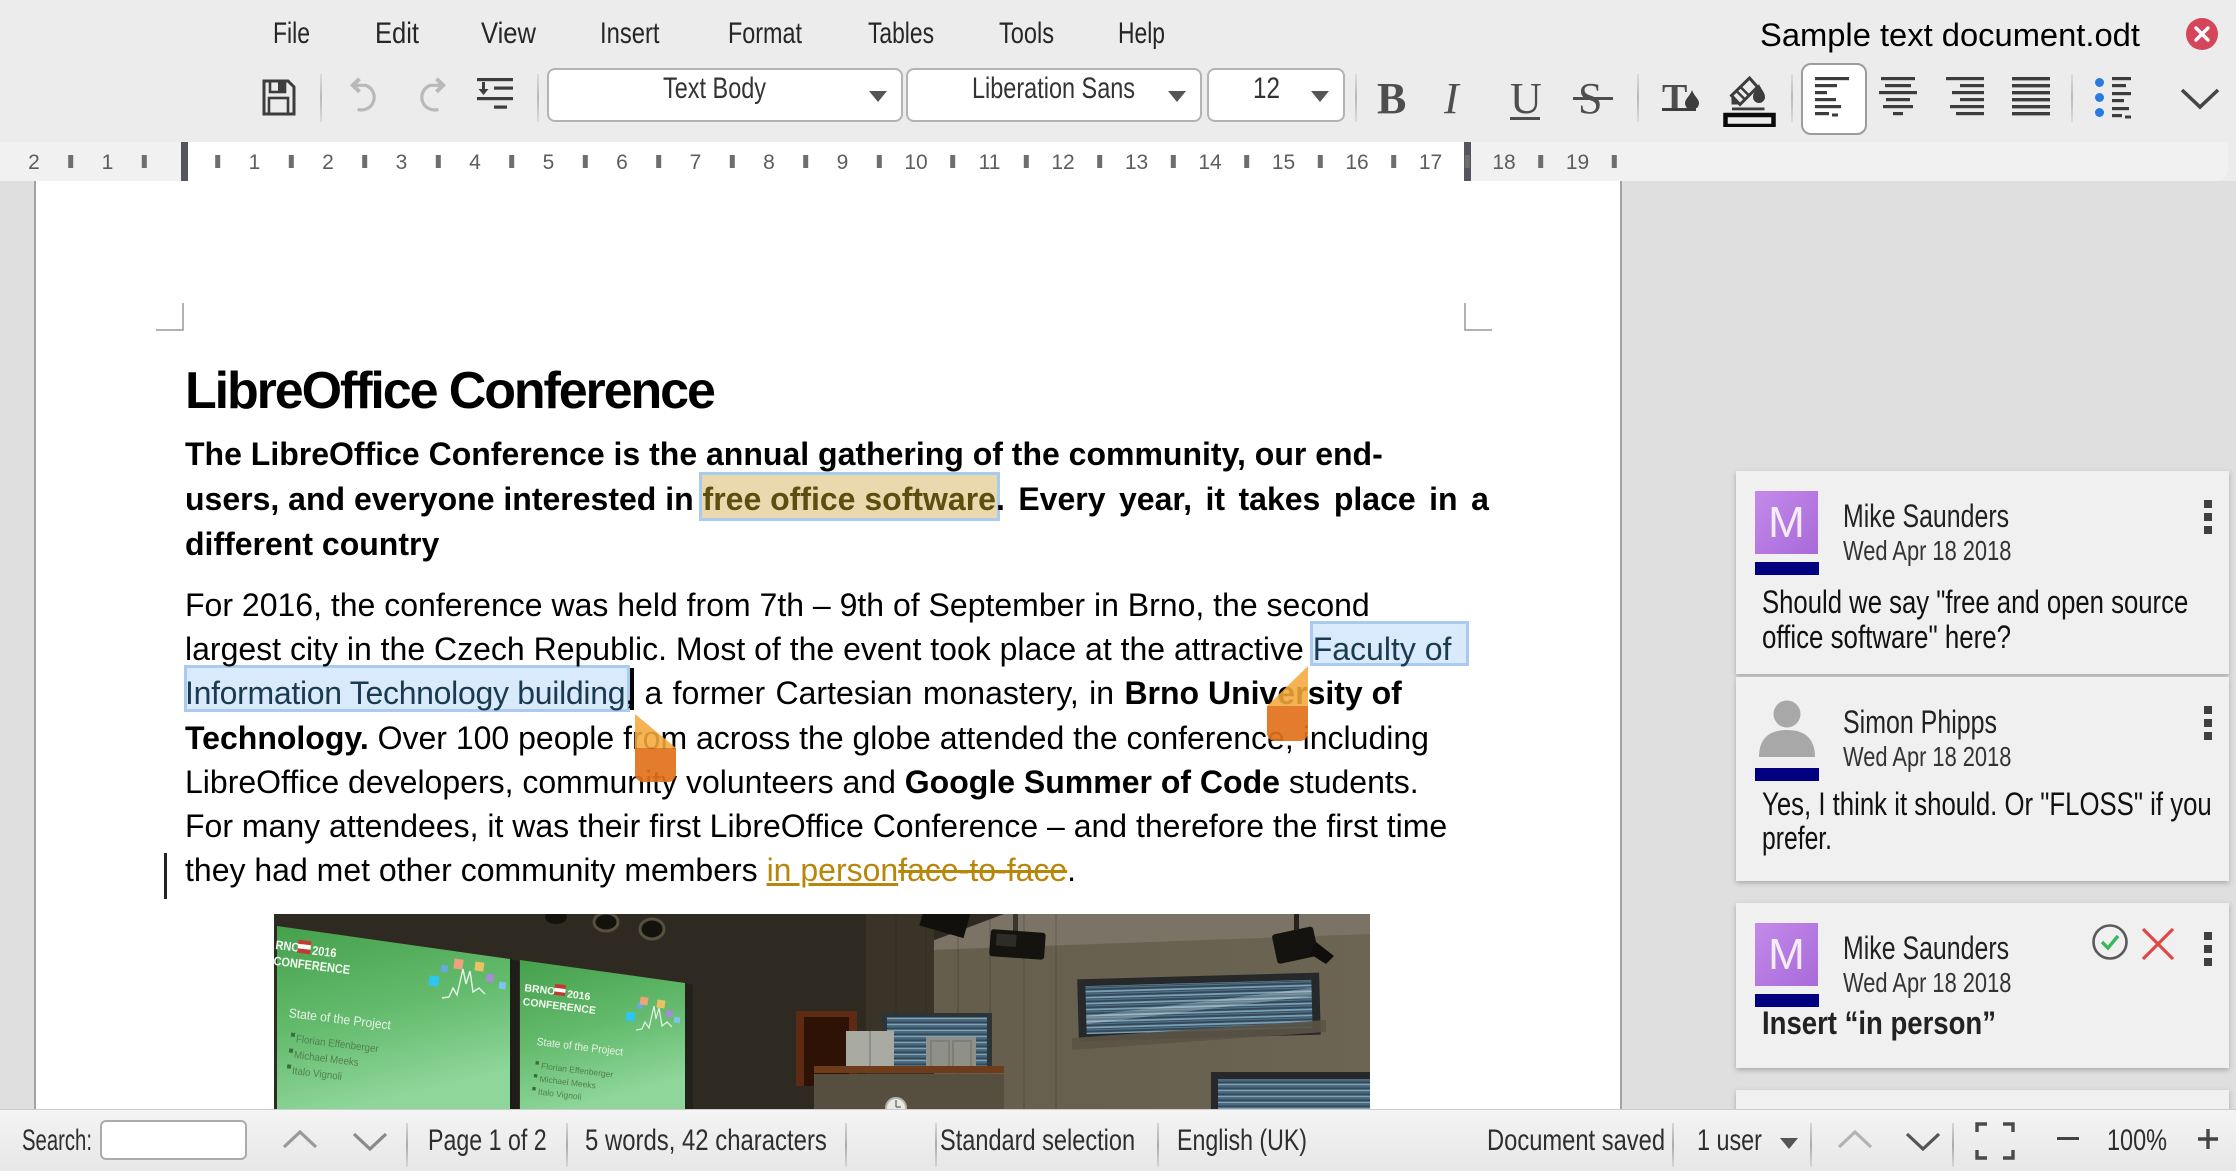  I want to click on svg-text: 13, so click(1136, 162).